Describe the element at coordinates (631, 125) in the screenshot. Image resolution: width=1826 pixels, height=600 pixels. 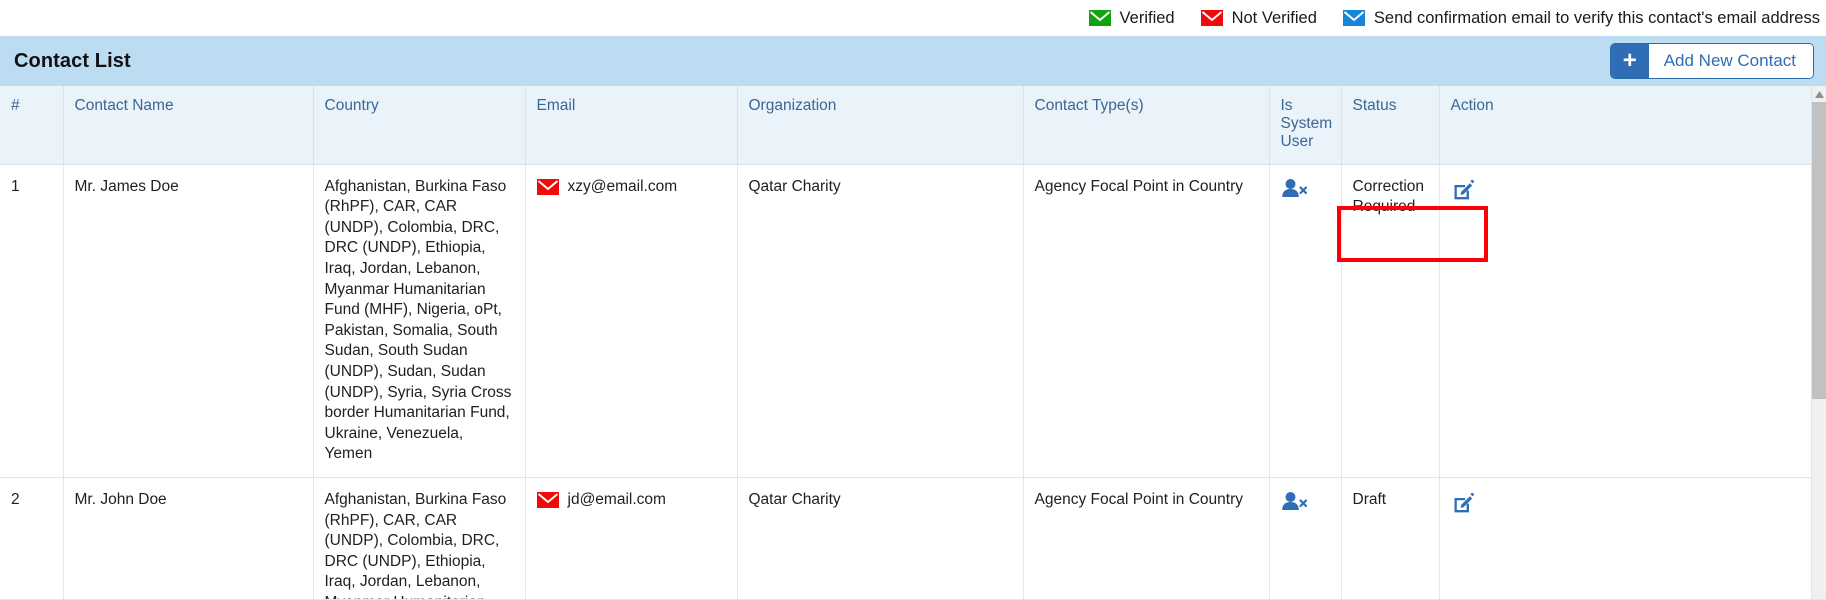
I see `column-header-email: Email` at that location.